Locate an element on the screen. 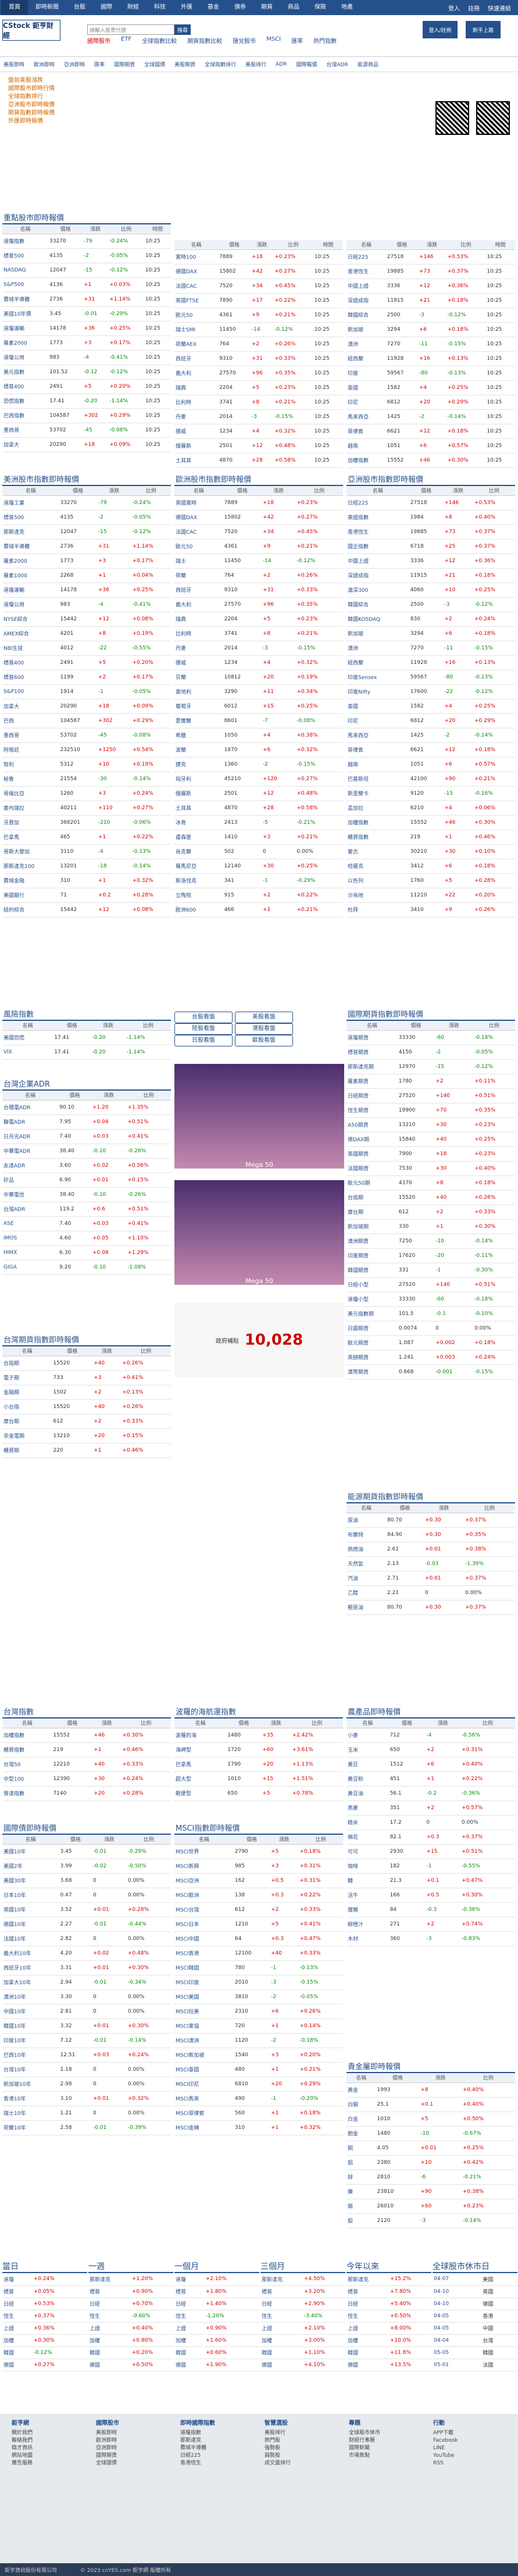  table-row: 德國10年 2.27 -0.01 -0.44% is located at coordinates (86, 1924).